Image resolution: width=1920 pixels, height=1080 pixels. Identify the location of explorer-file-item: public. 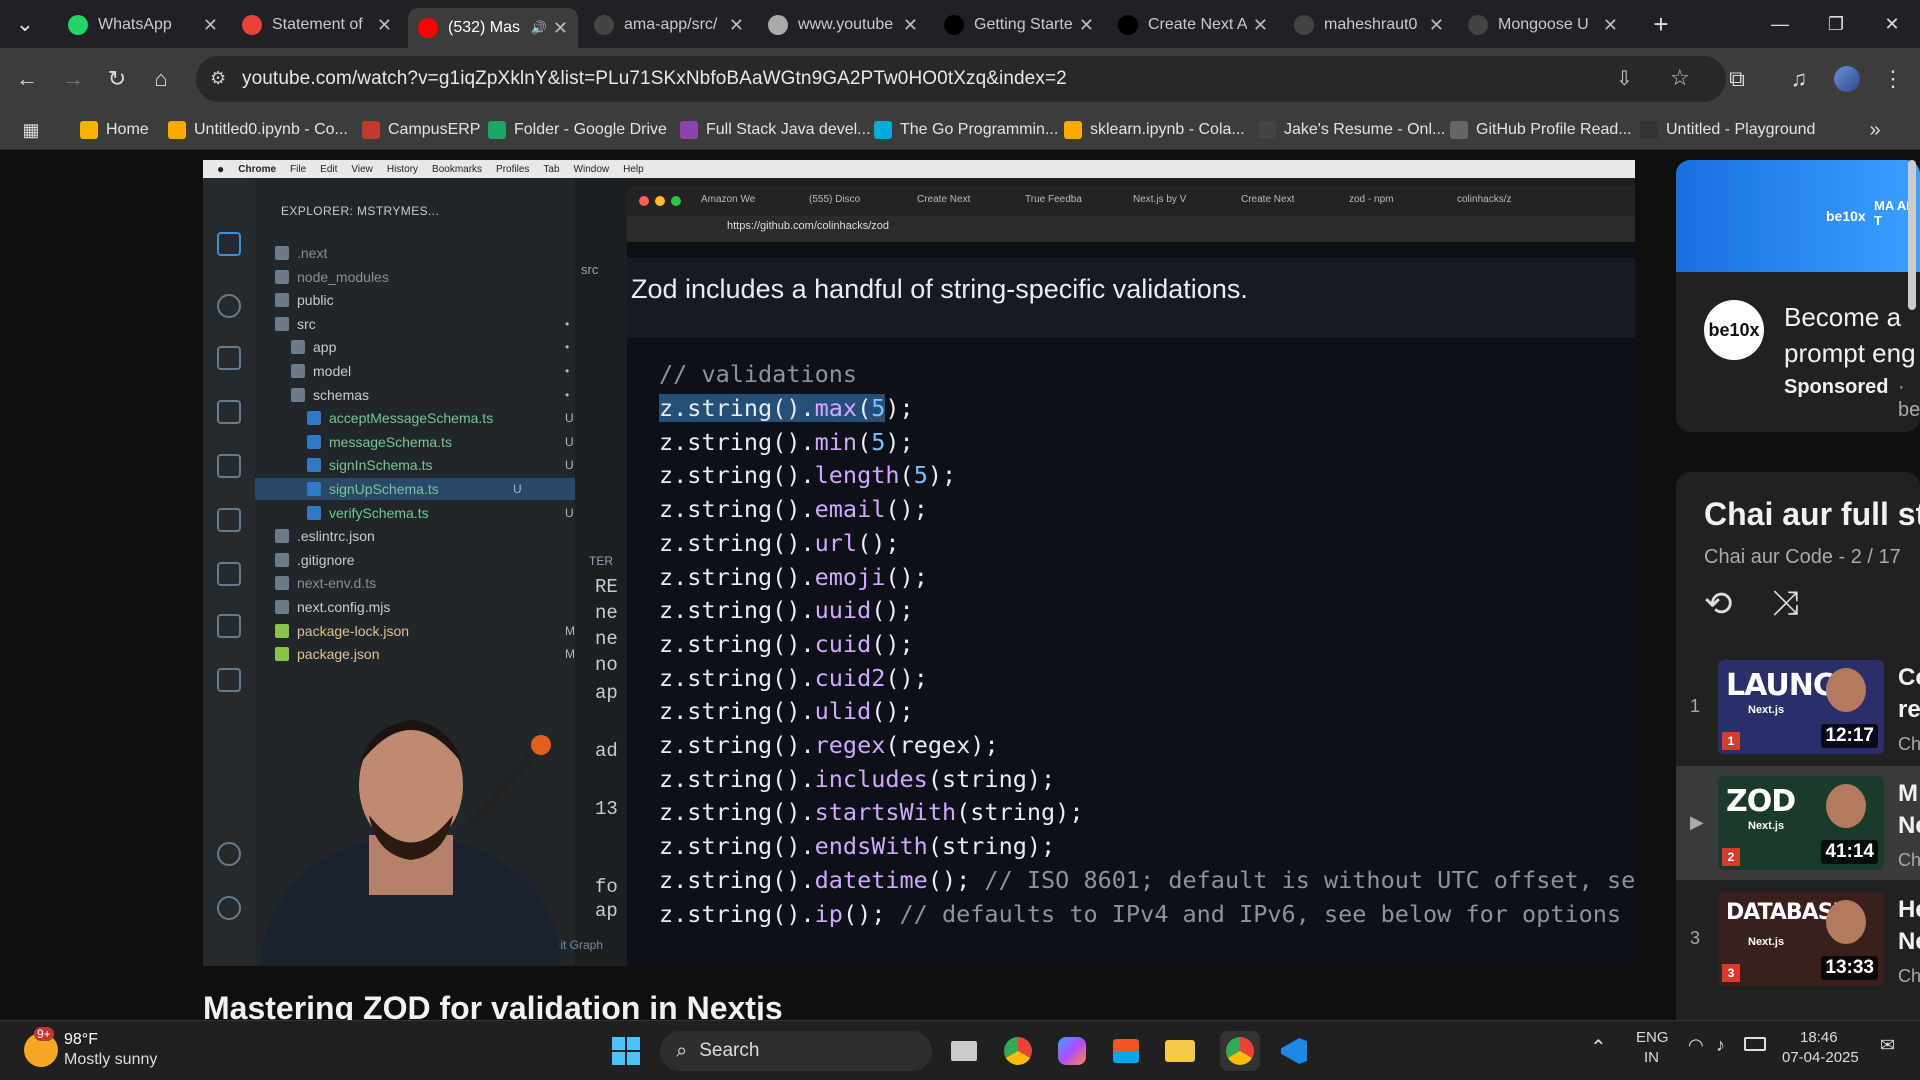
(304, 300).